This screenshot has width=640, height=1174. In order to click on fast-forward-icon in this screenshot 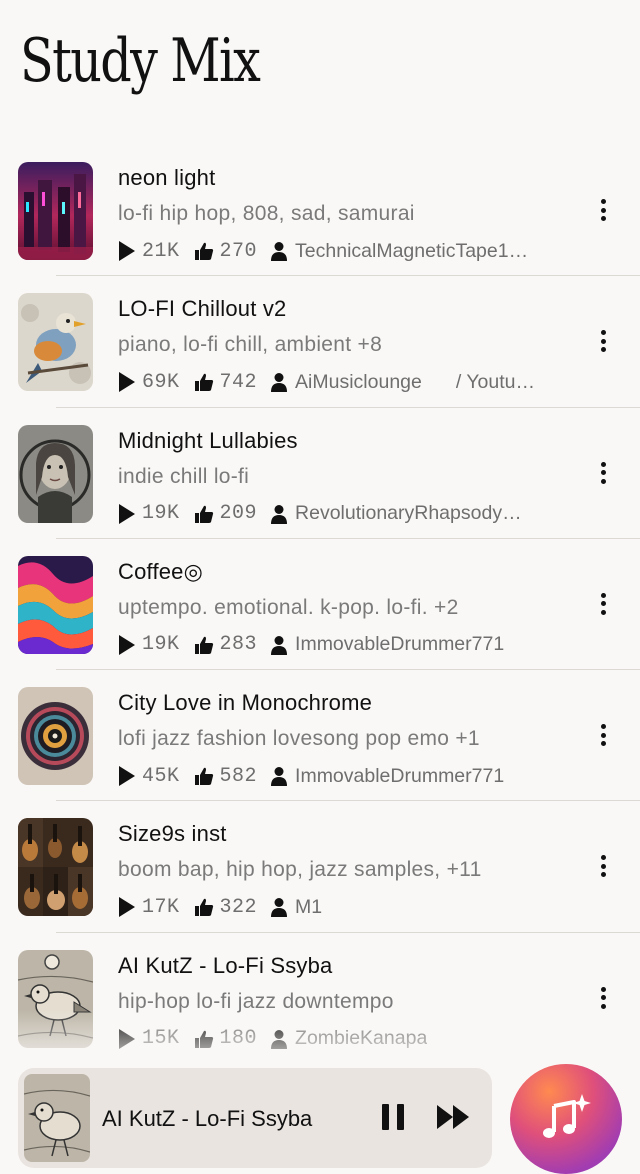, I will do `click(453, 1117)`.